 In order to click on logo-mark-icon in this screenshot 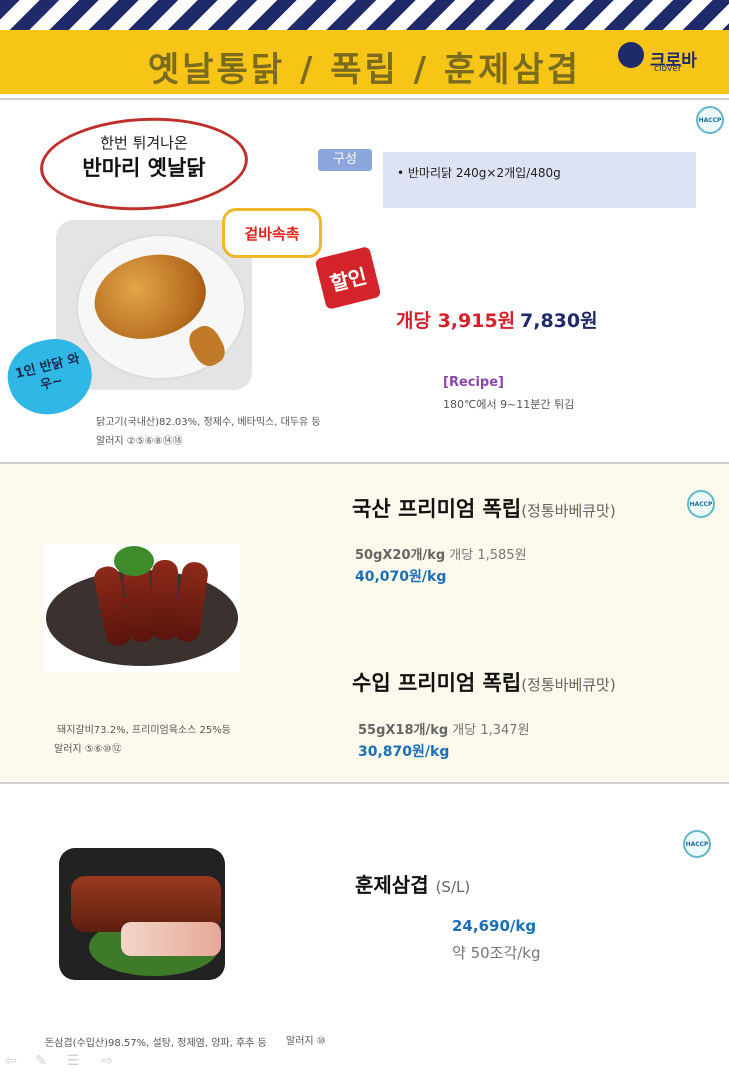, I will do `click(631, 55)`.